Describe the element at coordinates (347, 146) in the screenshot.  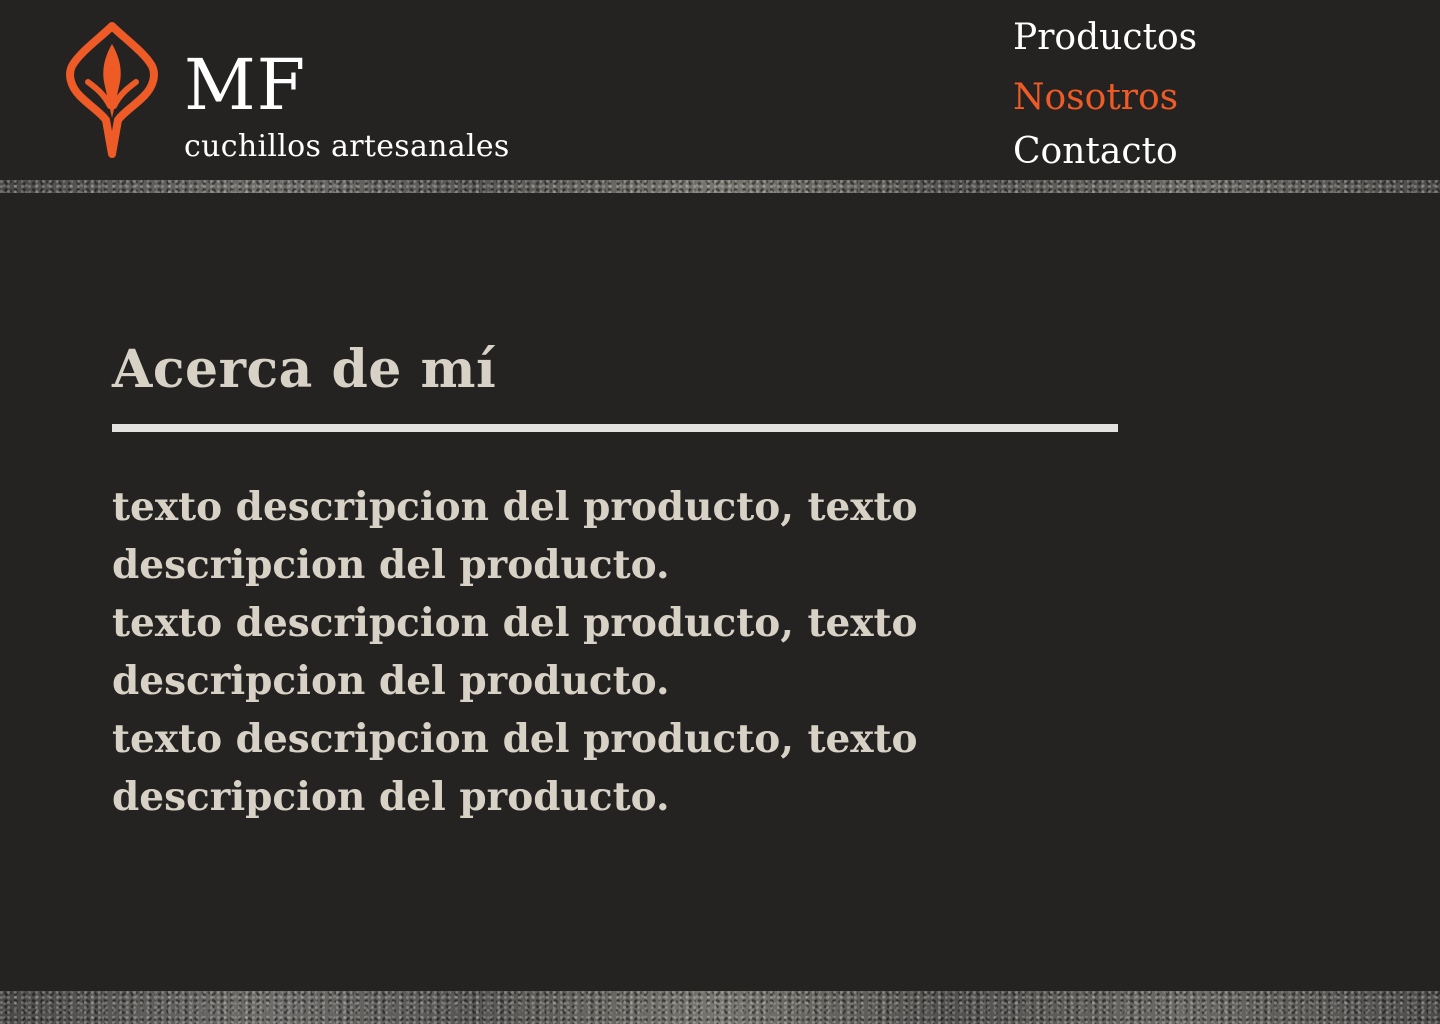
I see `brand-tagline: cuchillos artesanales` at that location.